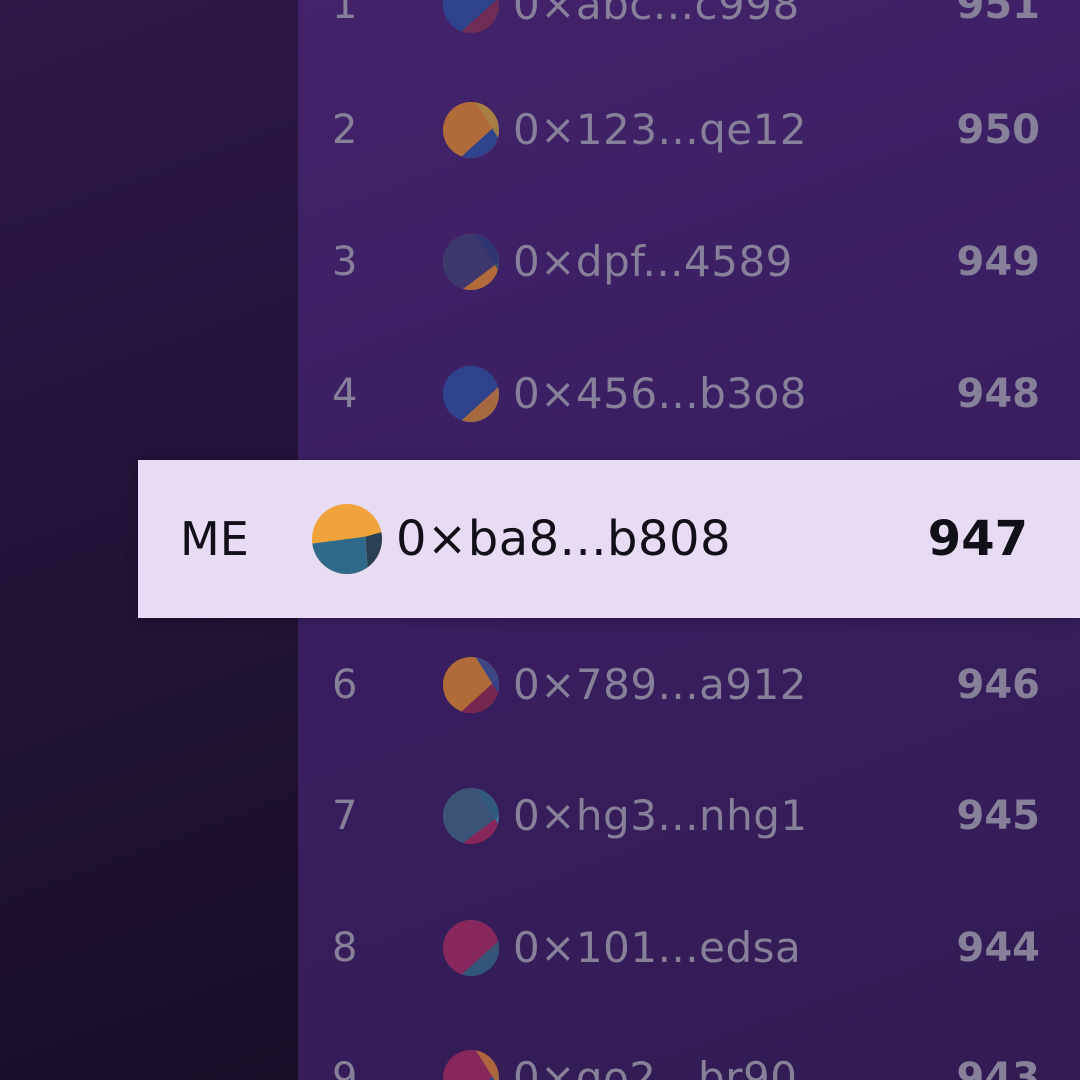 The width and height of the screenshot is (1080, 1080). I want to click on rank-number: 3, so click(345, 262).